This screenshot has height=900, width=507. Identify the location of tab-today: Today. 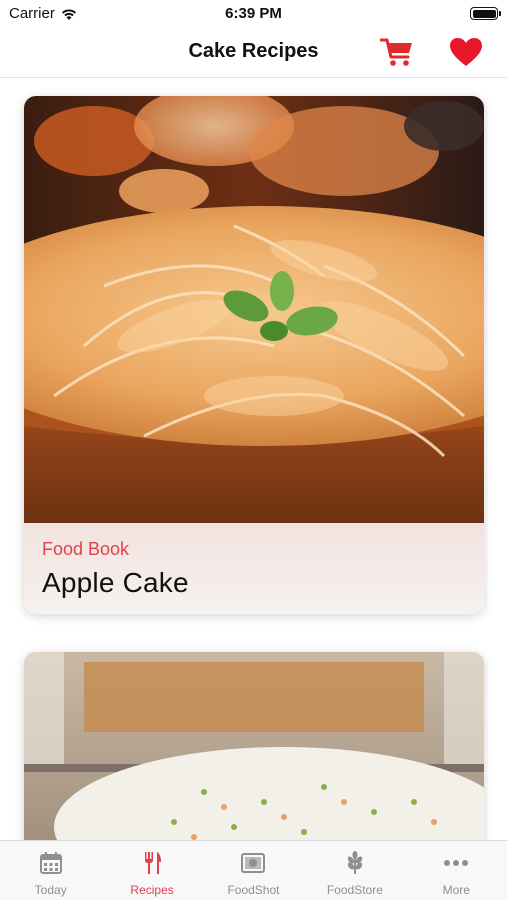
(50, 870).